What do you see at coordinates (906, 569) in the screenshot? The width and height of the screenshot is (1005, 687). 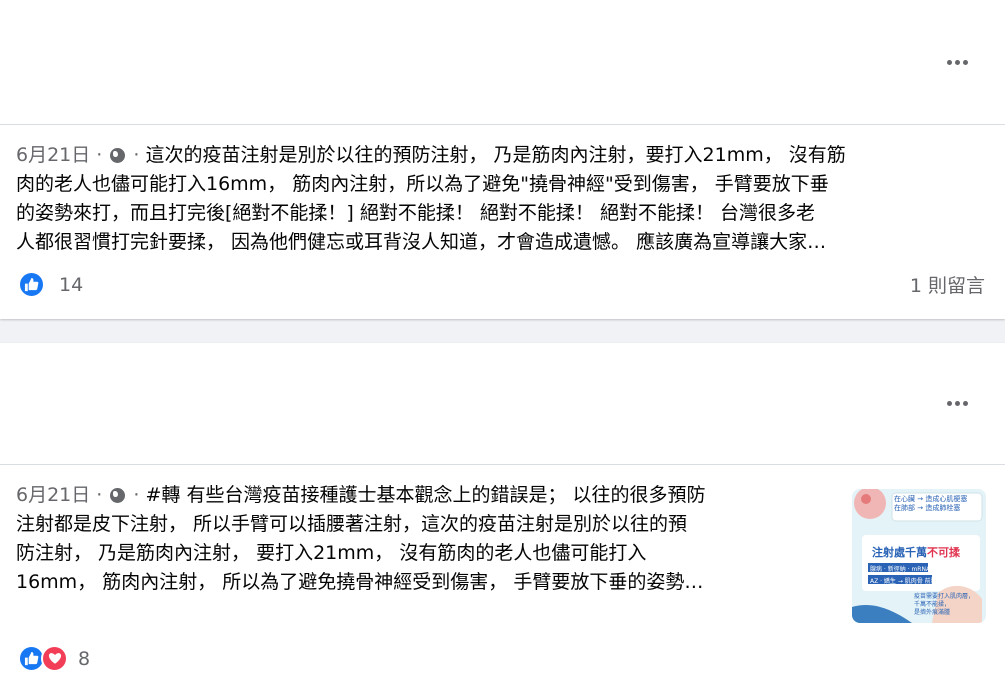 I see `thumb-label: 腺病 · 新徑納 · mRNA疫苗` at bounding box center [906, 569].